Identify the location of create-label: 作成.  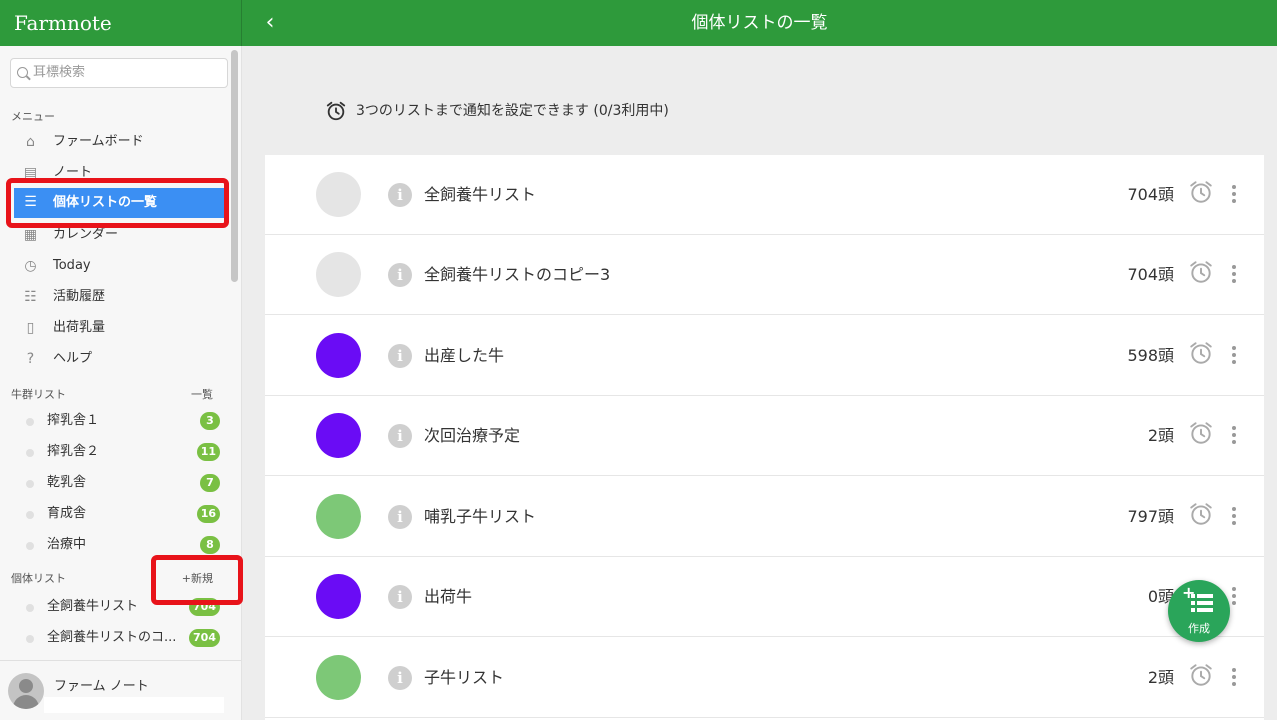
(1199, 628).